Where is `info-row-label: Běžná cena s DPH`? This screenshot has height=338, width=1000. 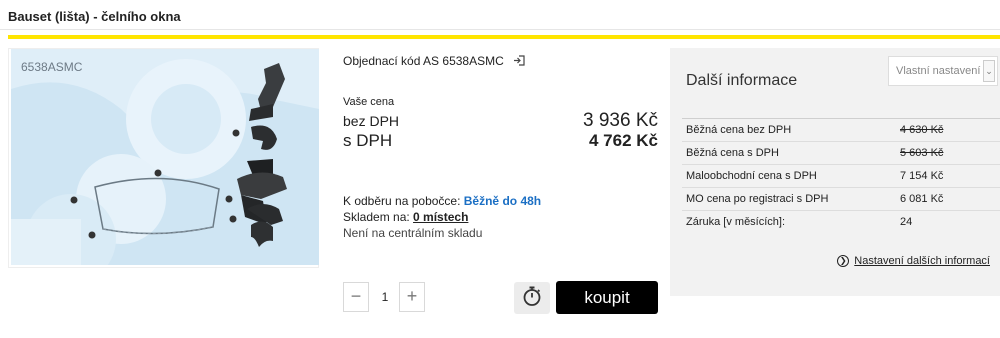 info-row-label: Běžná cena s DPH is located at coordinates (791, 153).